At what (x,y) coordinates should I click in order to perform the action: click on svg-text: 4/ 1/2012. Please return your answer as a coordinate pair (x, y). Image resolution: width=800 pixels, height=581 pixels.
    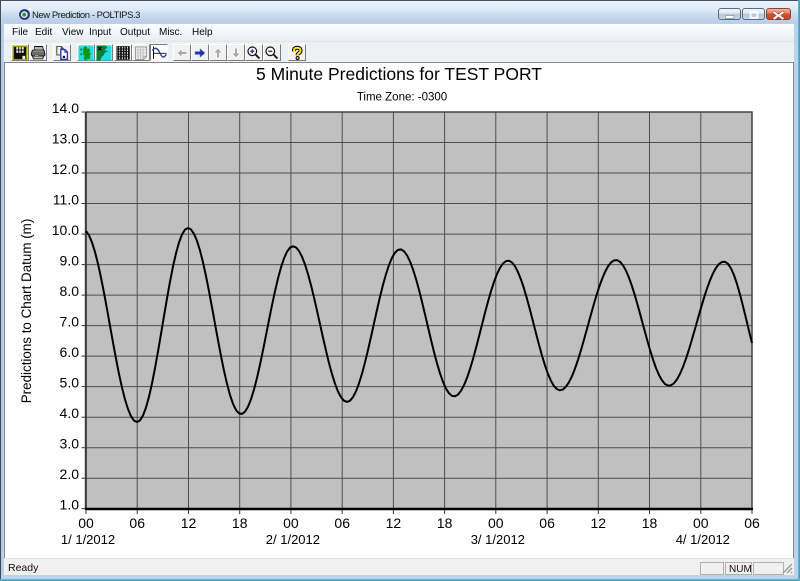
    Looking at the image, I should click on (703, 539).